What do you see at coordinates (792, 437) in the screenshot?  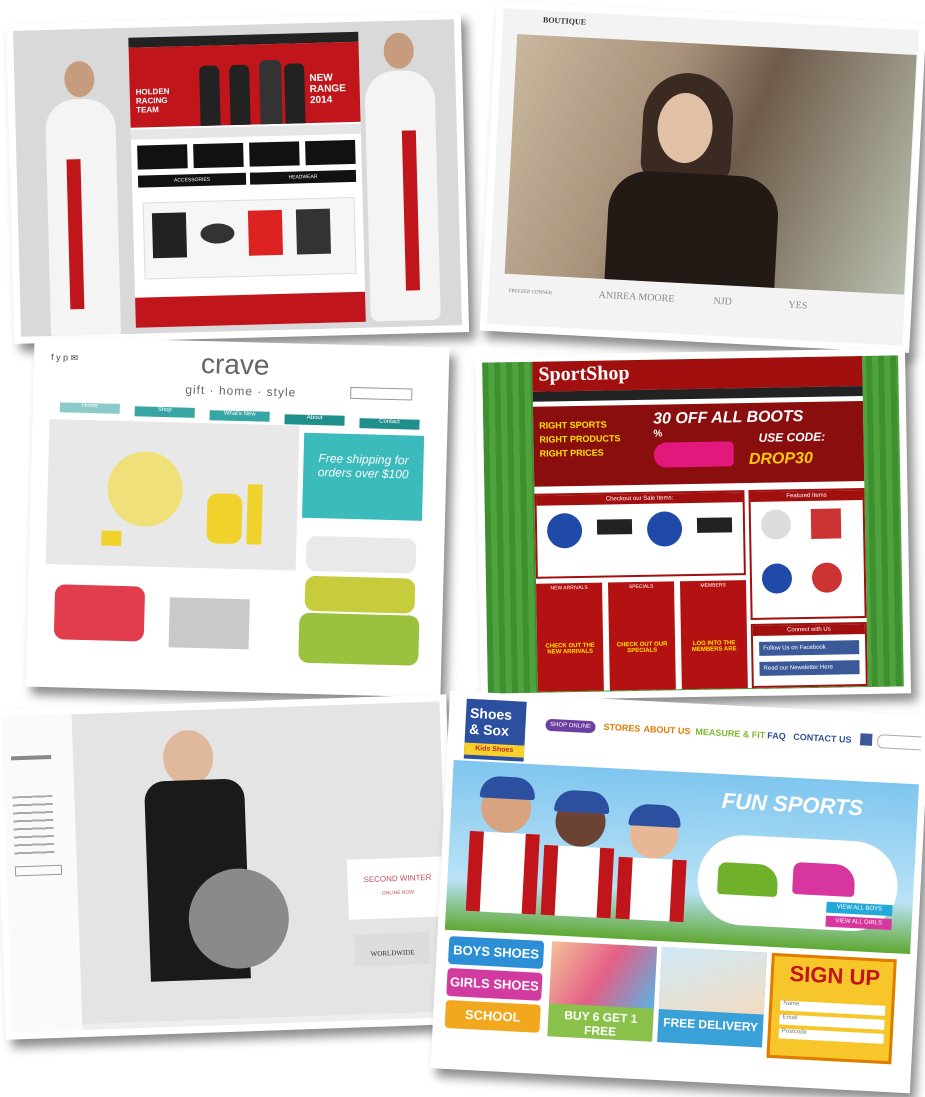 I see `promo-use: USE CODE:` at bounding box center [792, 437].